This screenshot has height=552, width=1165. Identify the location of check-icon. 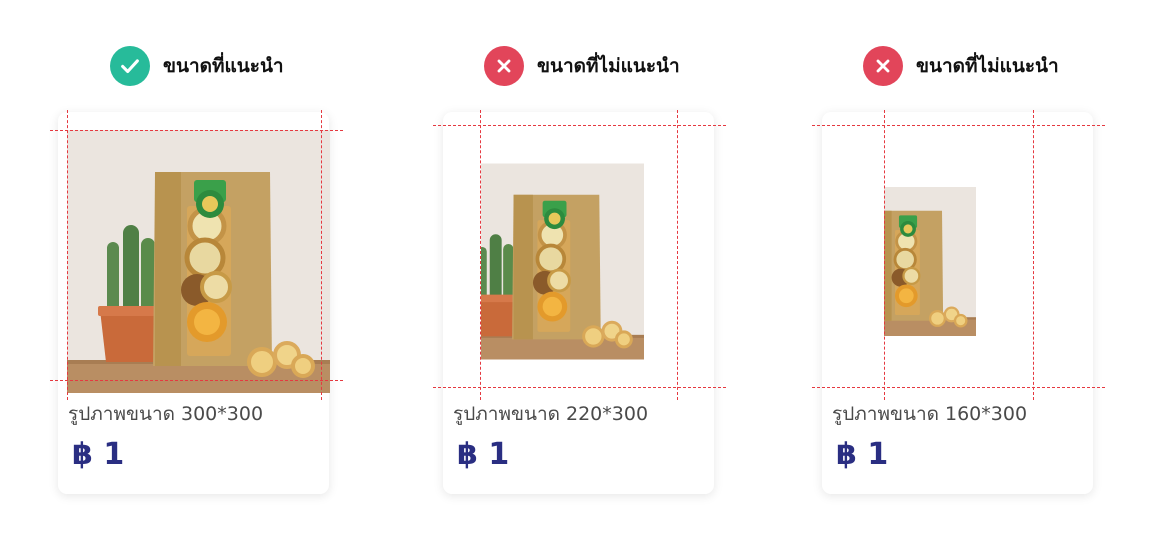
(130, 66).